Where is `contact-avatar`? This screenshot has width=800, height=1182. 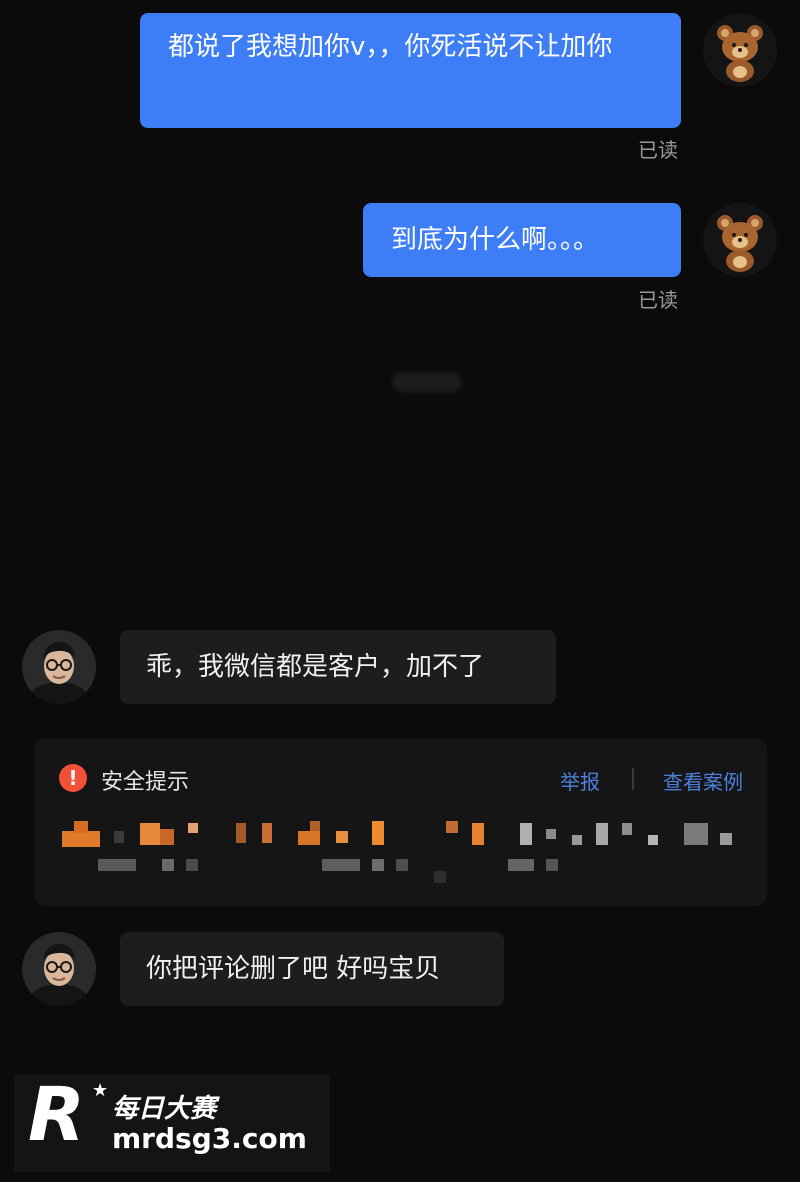
contact-avatar is located at coordinates (59, 969).